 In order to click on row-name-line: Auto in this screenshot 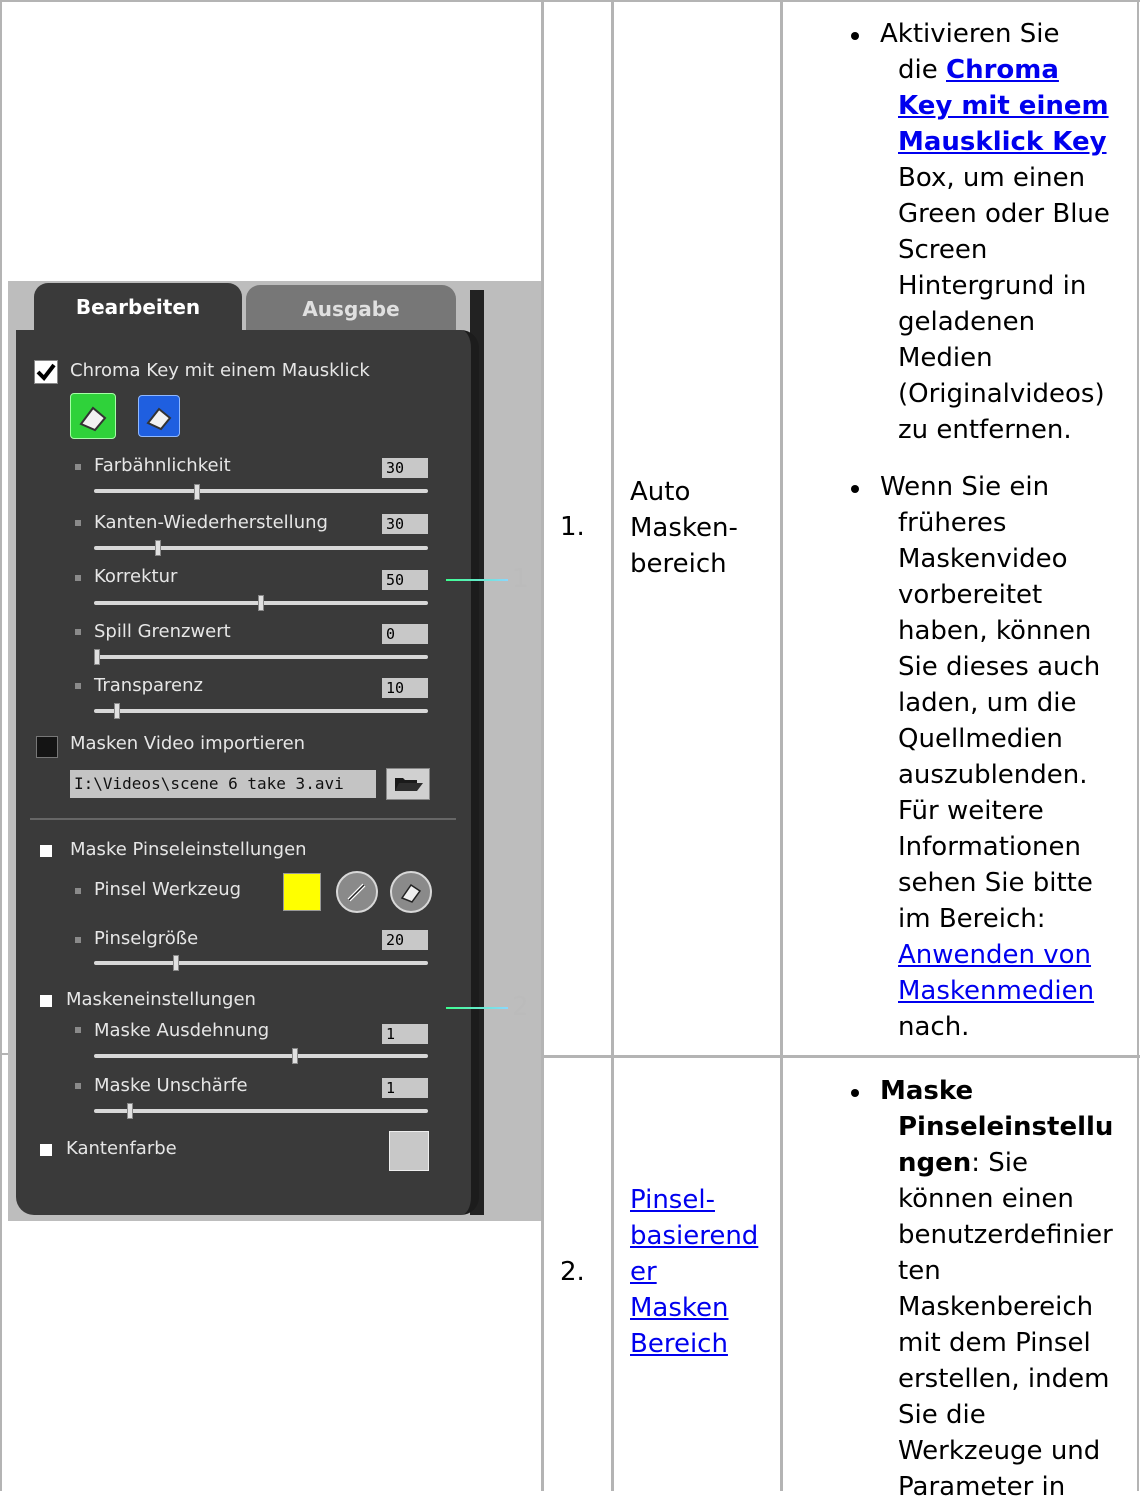, I will do `click(660, 492)`.